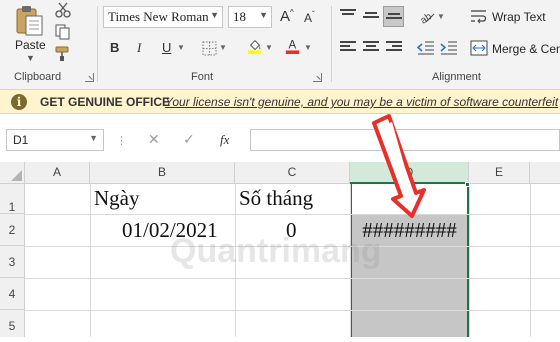  Describe the element at coordinates (202, 77) in the screenshot. I see `font-group-label: Font` at that location.